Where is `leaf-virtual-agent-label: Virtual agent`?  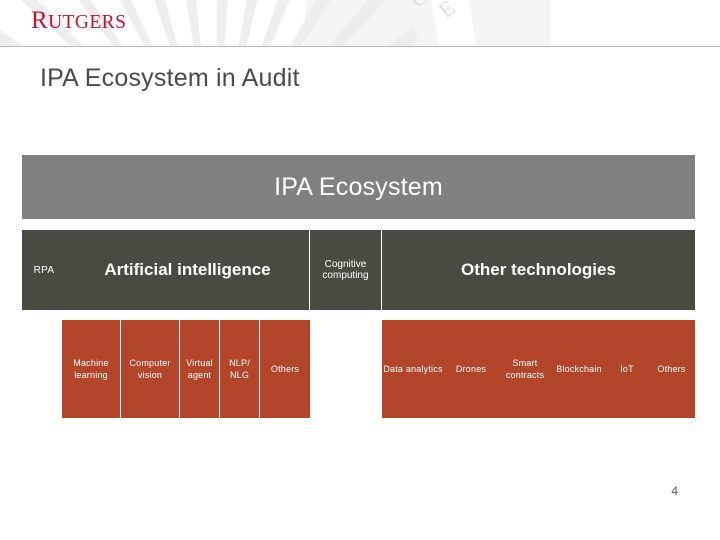 leaf-virtual-agent-label: Virtual agent is located at coordinates (199, 368).